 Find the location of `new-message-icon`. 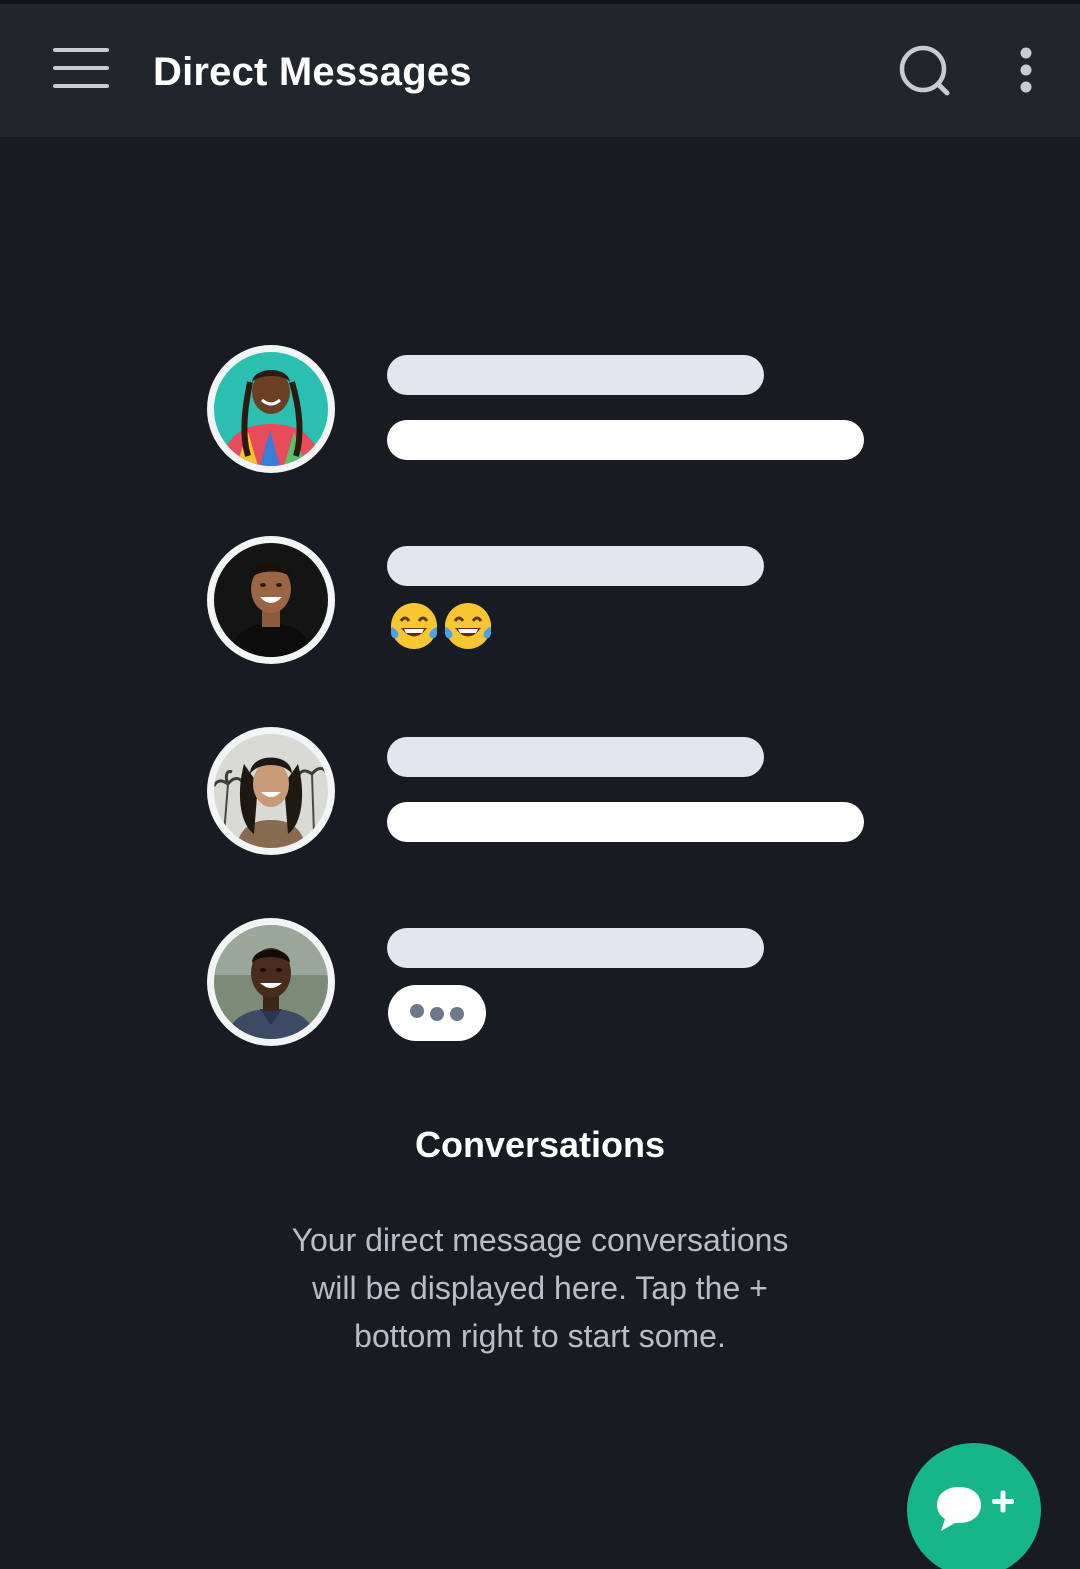

new-message-icon is located at coordinates (975, 1509).